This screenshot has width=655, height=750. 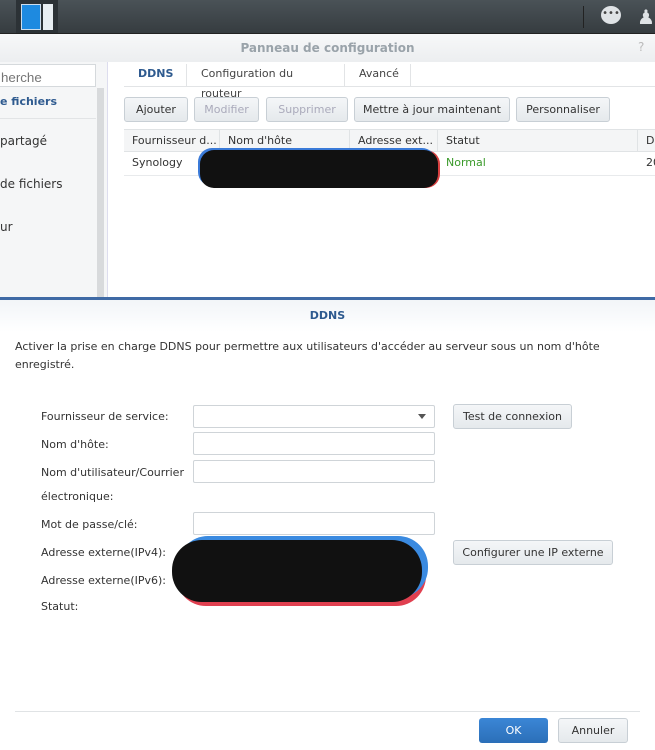 I want to click on edit-button: Modifier, so click(x=226, y=109).